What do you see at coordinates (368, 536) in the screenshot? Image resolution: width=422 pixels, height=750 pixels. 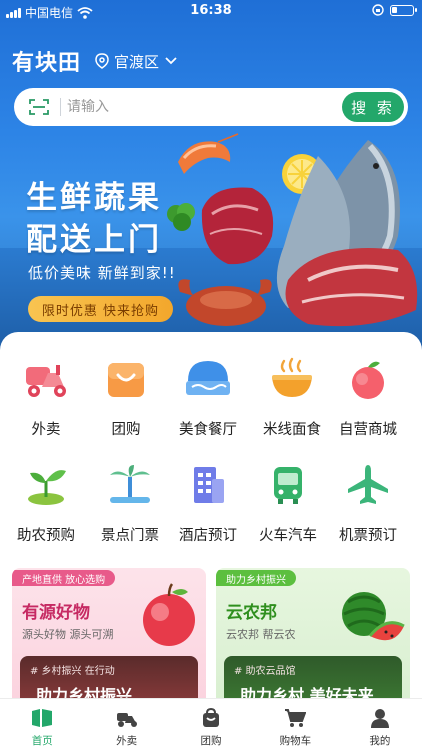 I see `category-label: 机票预订` at bounding box center [368, 536].